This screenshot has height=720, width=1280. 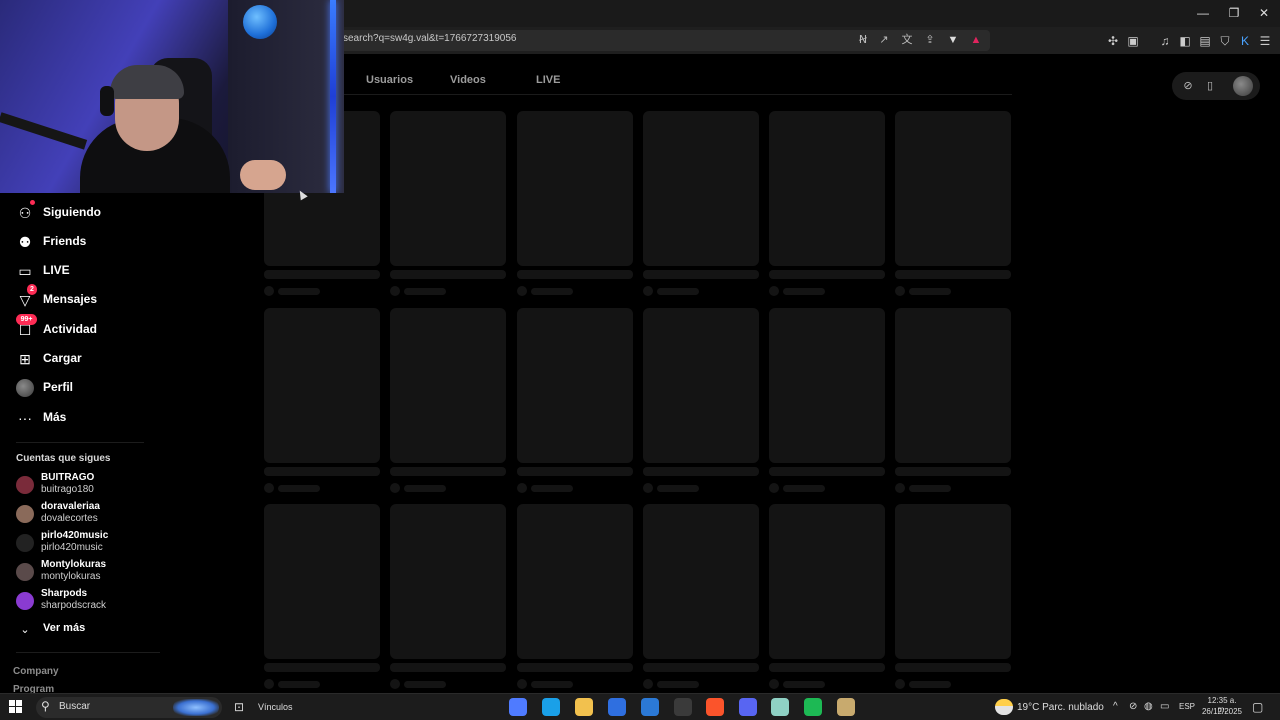 What do you see at coordinates (1234, 13) in the screenshot?
I see `maximize-button: ❐` at bounding box center [1234, 13].